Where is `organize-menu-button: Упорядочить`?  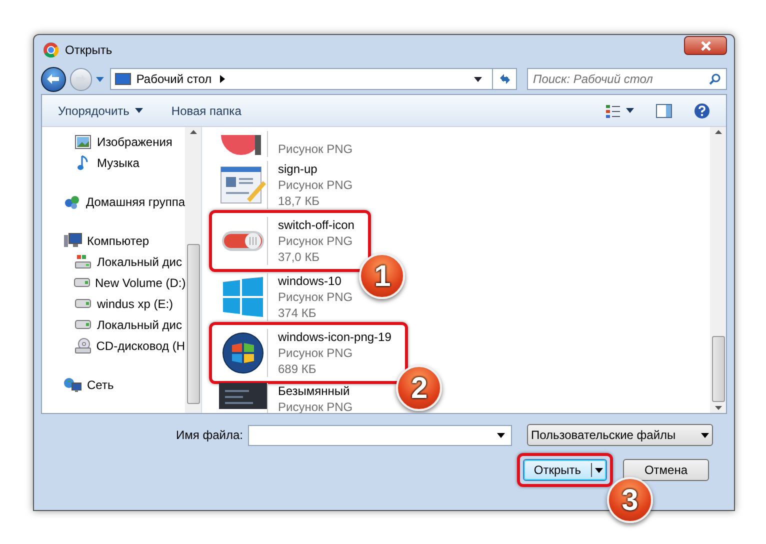 organize-menu-button: Упорядочить is located at coordinates (101, 111).